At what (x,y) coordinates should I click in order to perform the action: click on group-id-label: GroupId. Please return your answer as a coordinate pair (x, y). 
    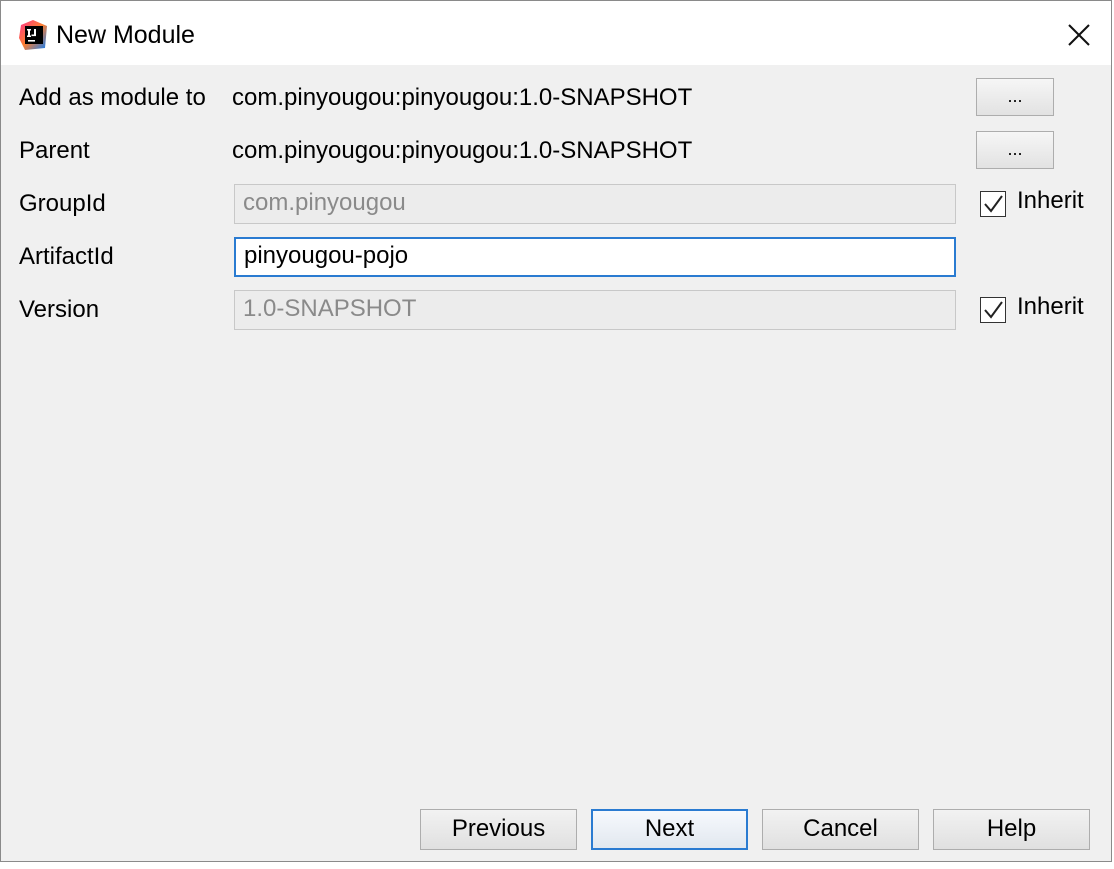
    Looking at the image, I should click on (62, 203).